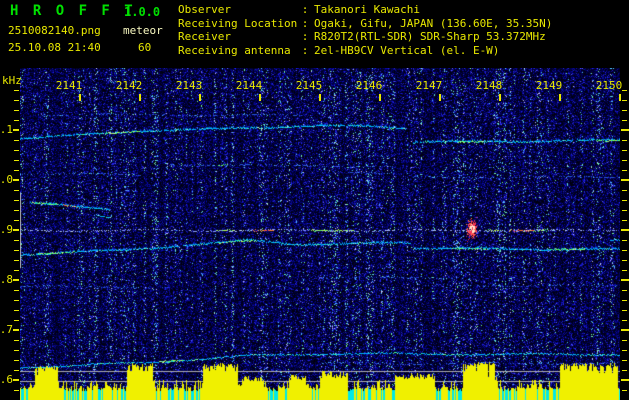  What do you see at coordinates (54, 47) in the screenshot?
I see `datetime-label: 25.10.08 21:40` at bounding box center [54, 47].